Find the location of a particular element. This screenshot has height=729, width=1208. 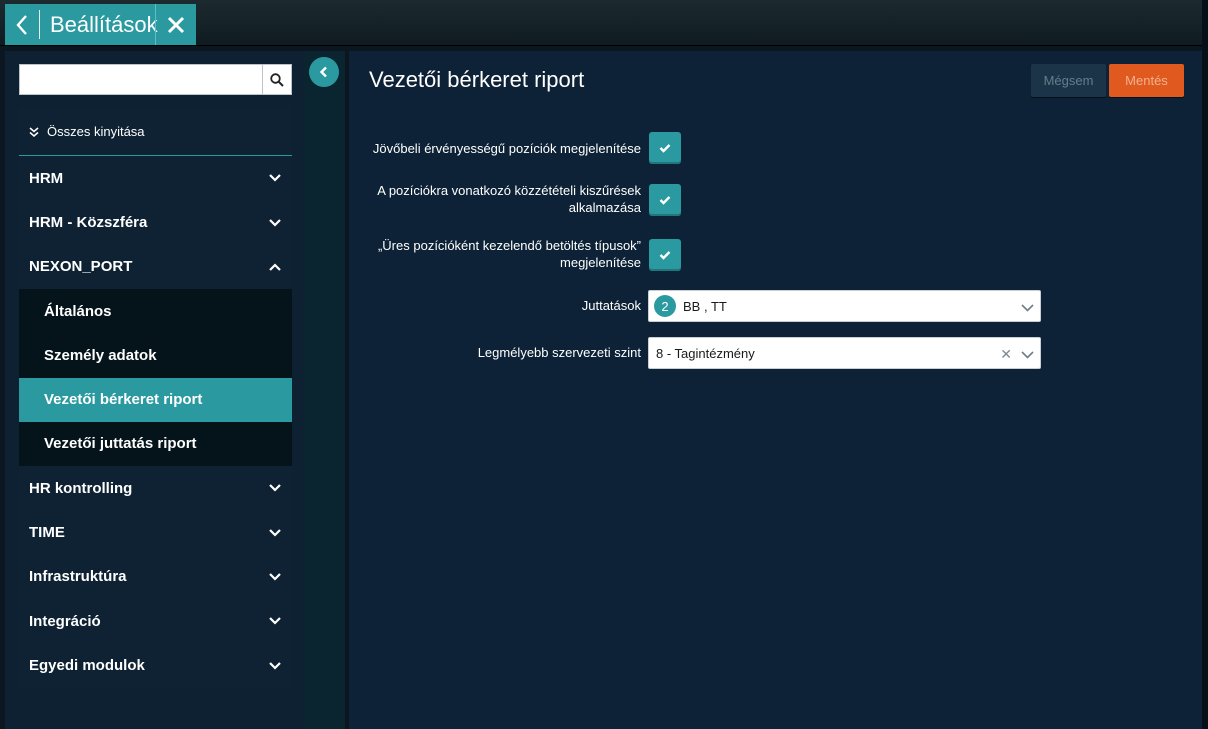

option-label-line: alkalmazása is located at coordinates (604, 207).